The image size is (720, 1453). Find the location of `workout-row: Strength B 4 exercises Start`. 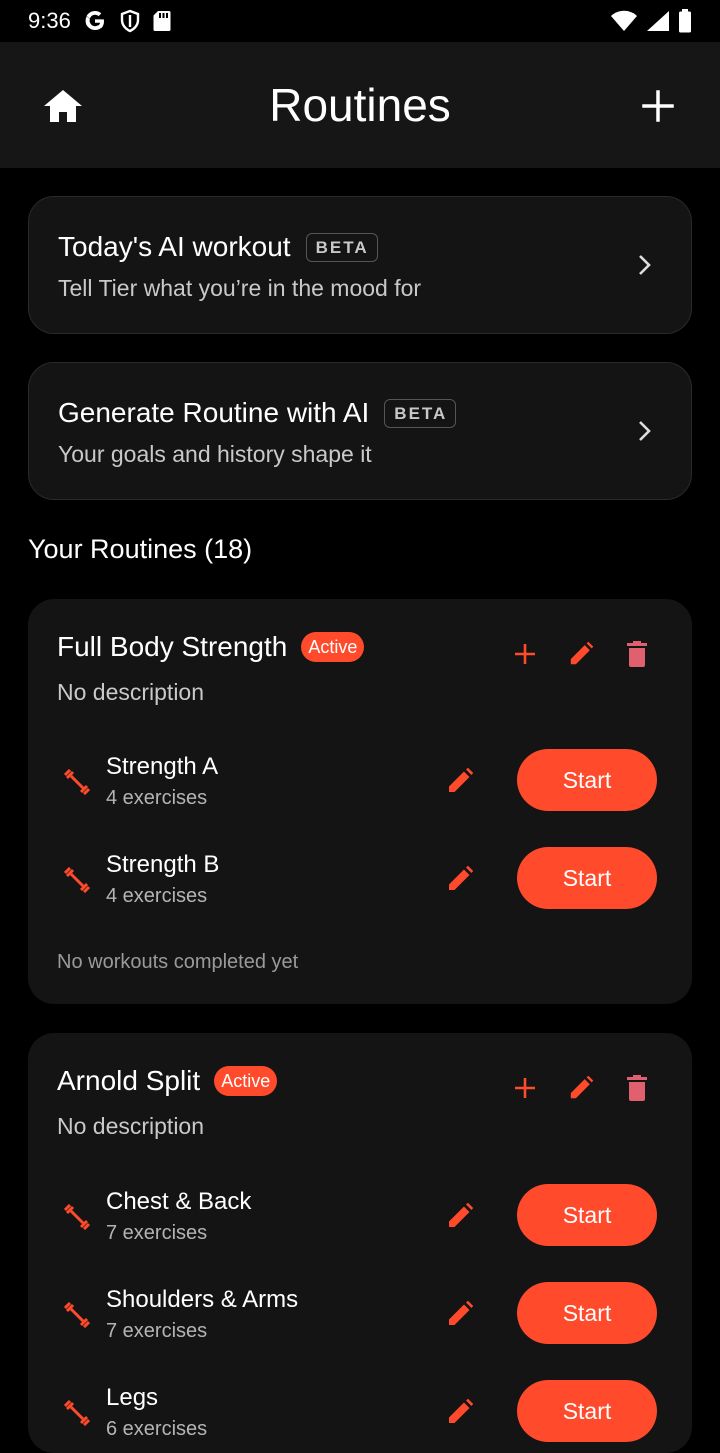

workout-row: Strength B 4 exercises Start is located at coordinates (360, 882).